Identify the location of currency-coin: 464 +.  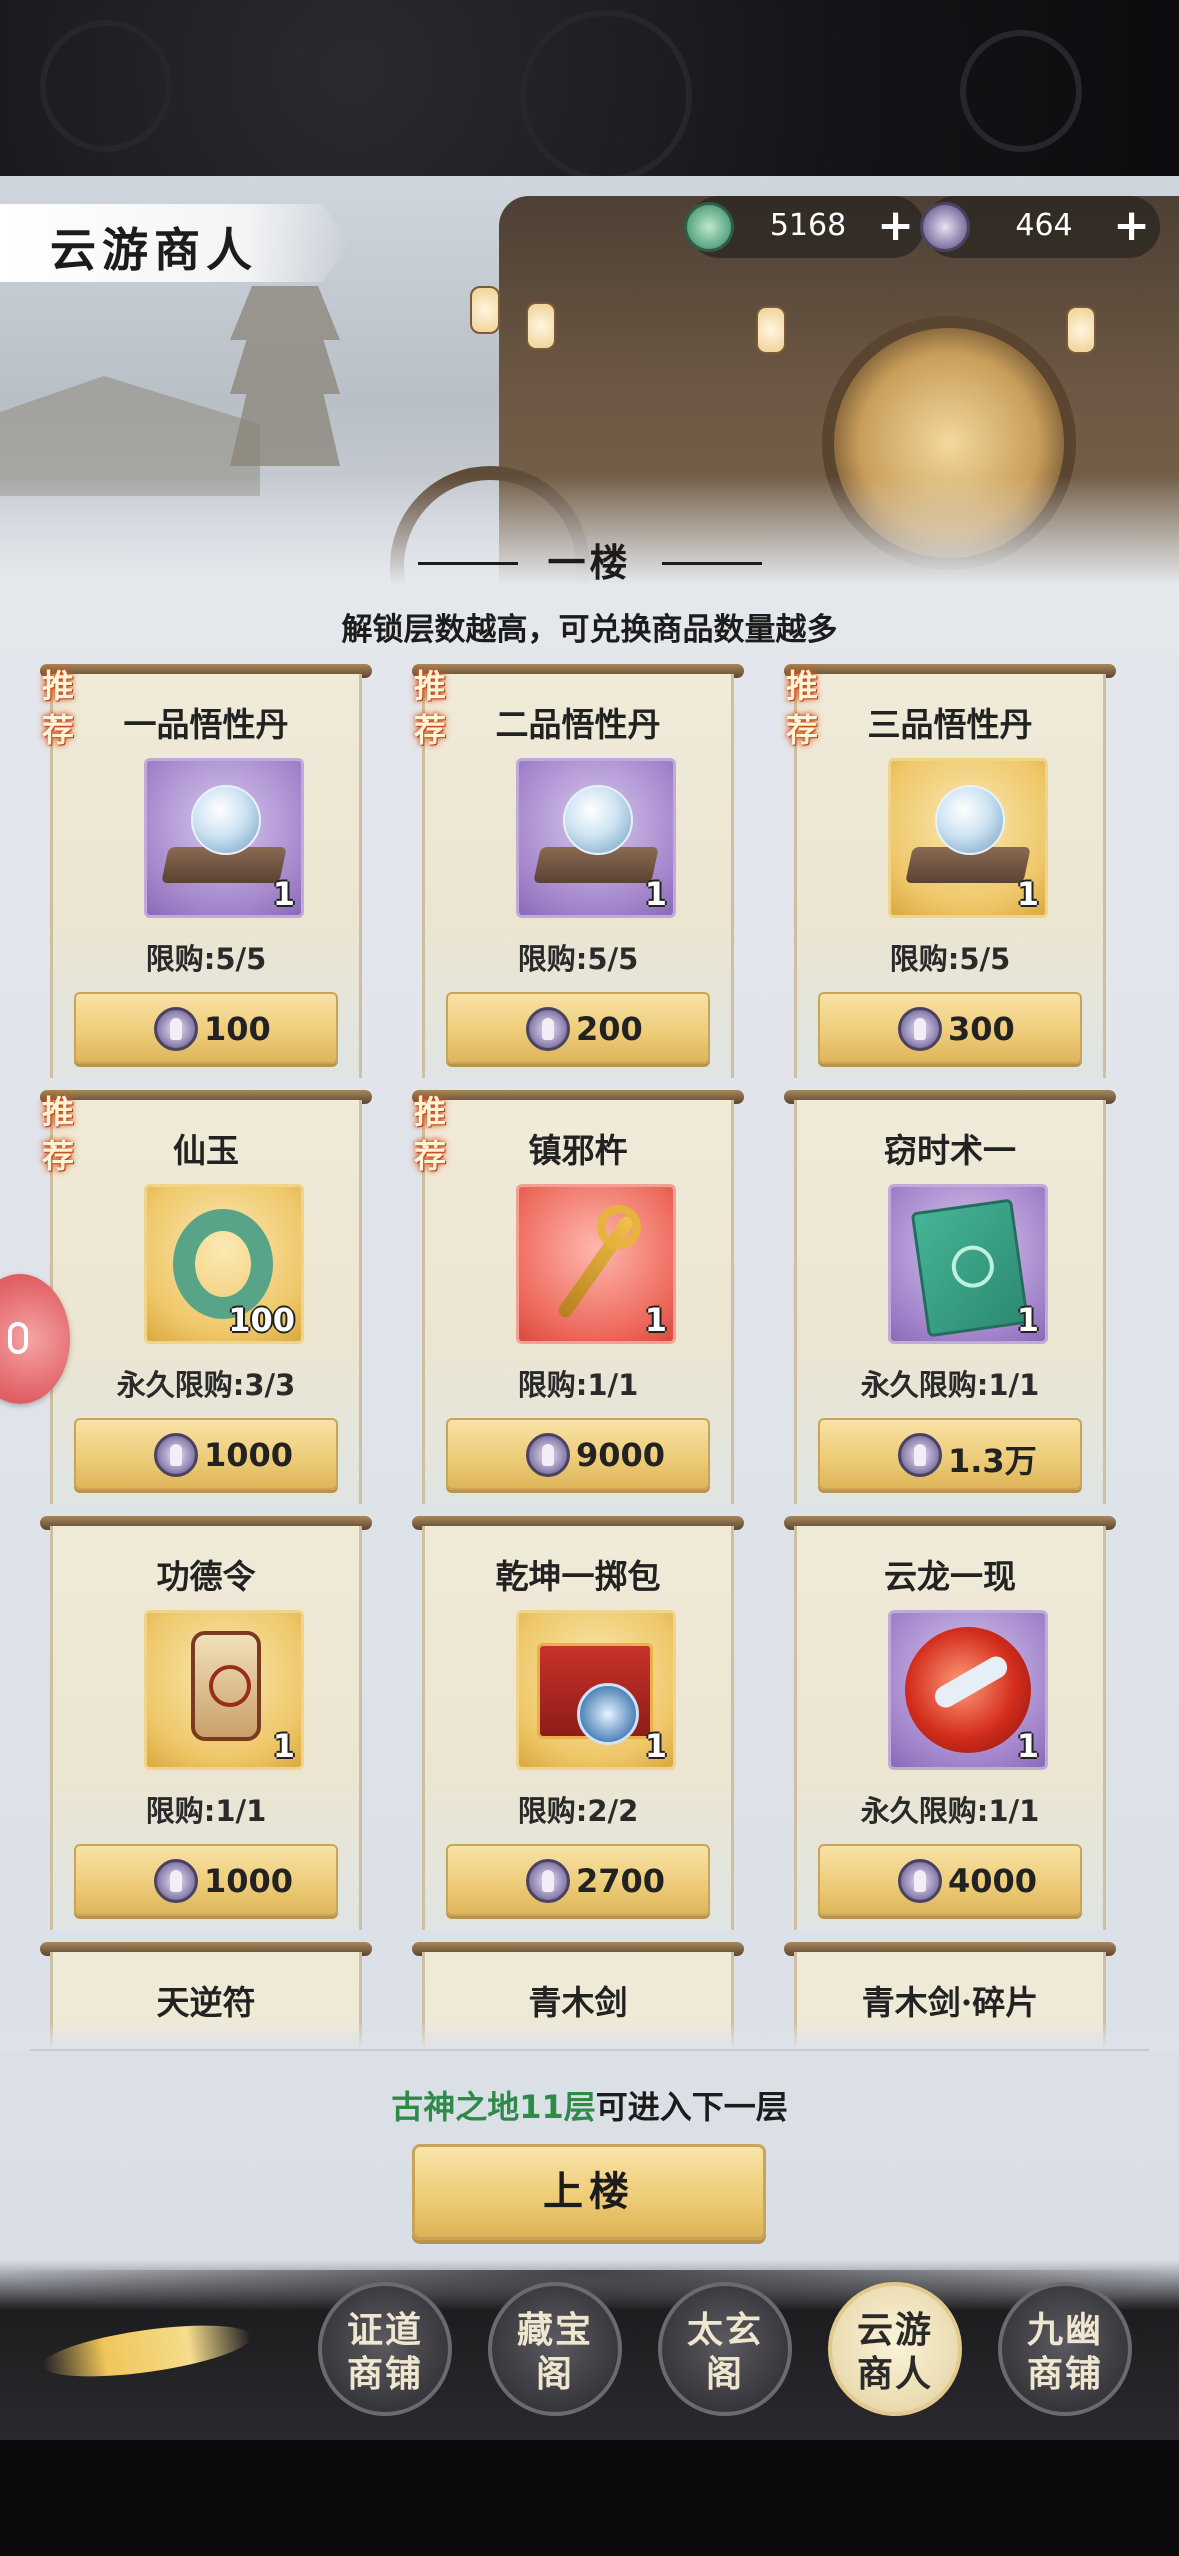
(1040, 227).